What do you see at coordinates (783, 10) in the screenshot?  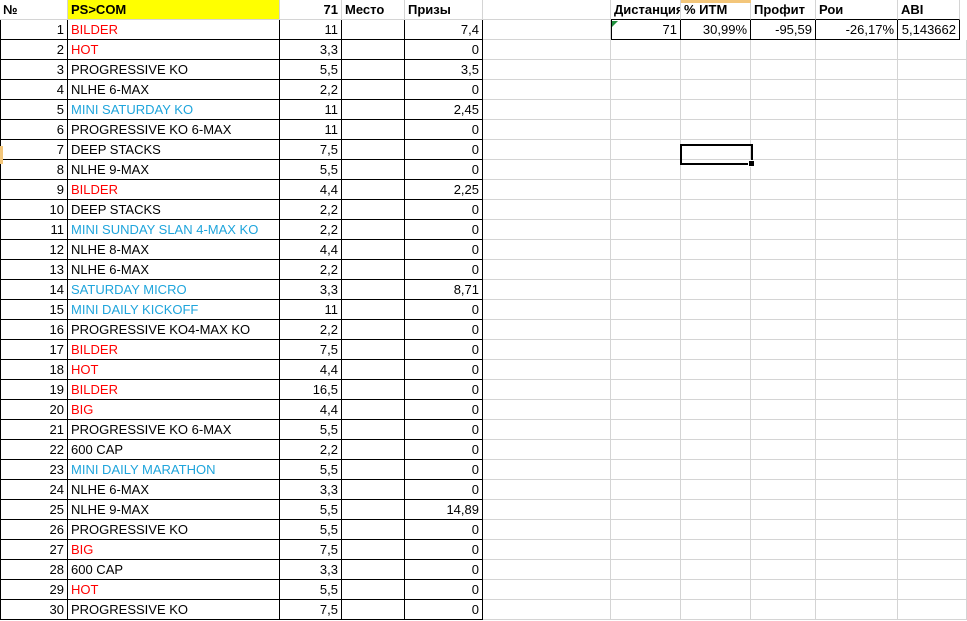 I see `profit-header: Профит` at bounding box center [783, 10].